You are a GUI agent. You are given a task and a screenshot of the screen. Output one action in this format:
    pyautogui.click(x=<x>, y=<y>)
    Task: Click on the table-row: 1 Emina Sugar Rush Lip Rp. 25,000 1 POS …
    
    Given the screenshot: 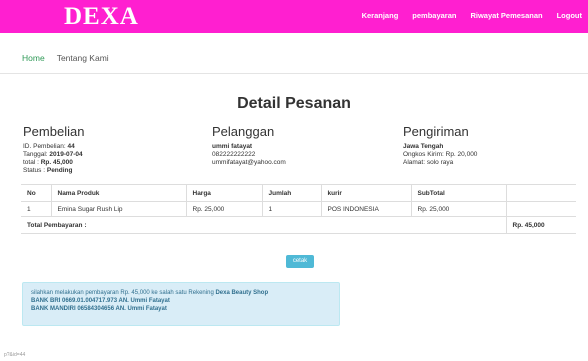 What is the action you would take?
    pyautogui.click(x=298, y=209)
    